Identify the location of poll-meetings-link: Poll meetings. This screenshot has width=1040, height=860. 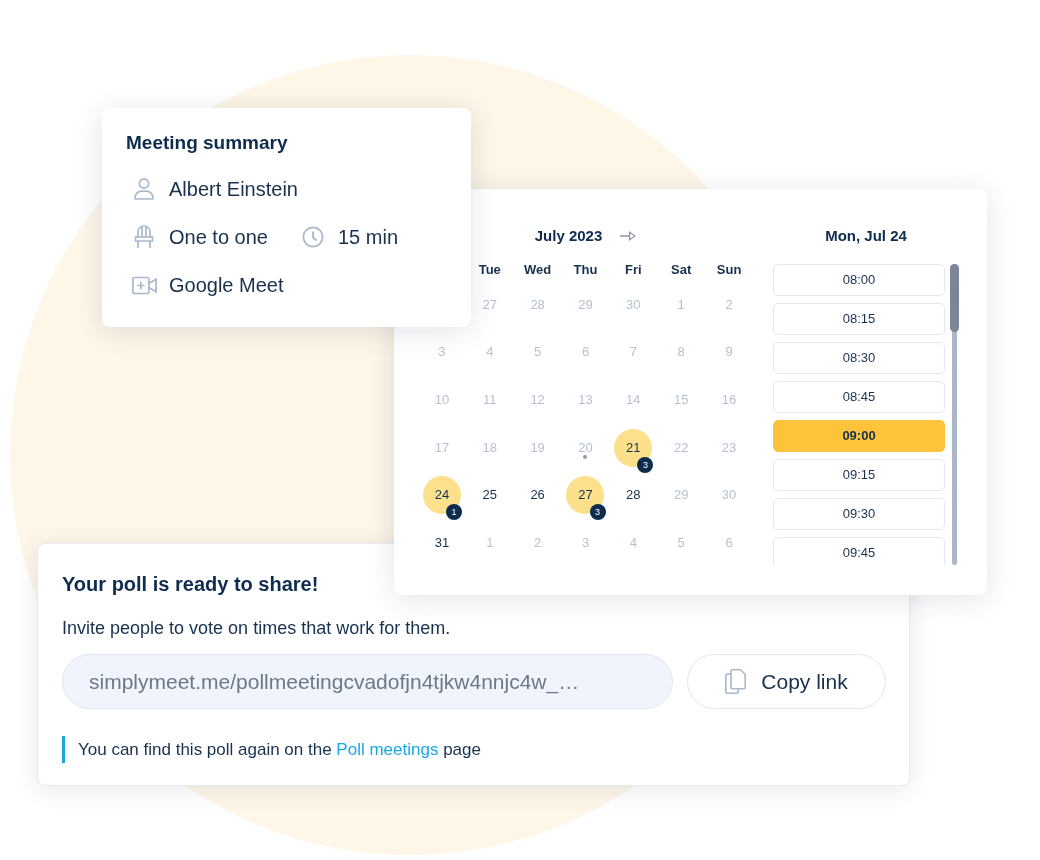
(387, 749).